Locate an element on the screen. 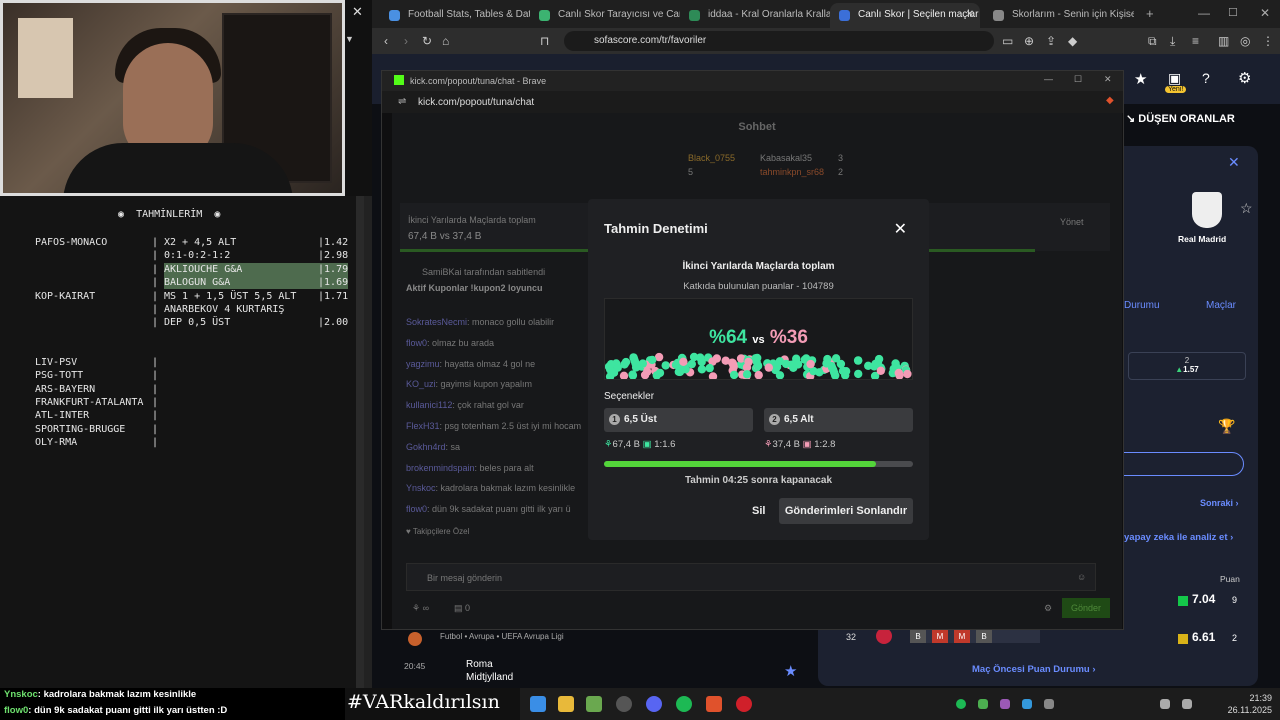  real-madrid-logo is located at coordinates (1207, 210).